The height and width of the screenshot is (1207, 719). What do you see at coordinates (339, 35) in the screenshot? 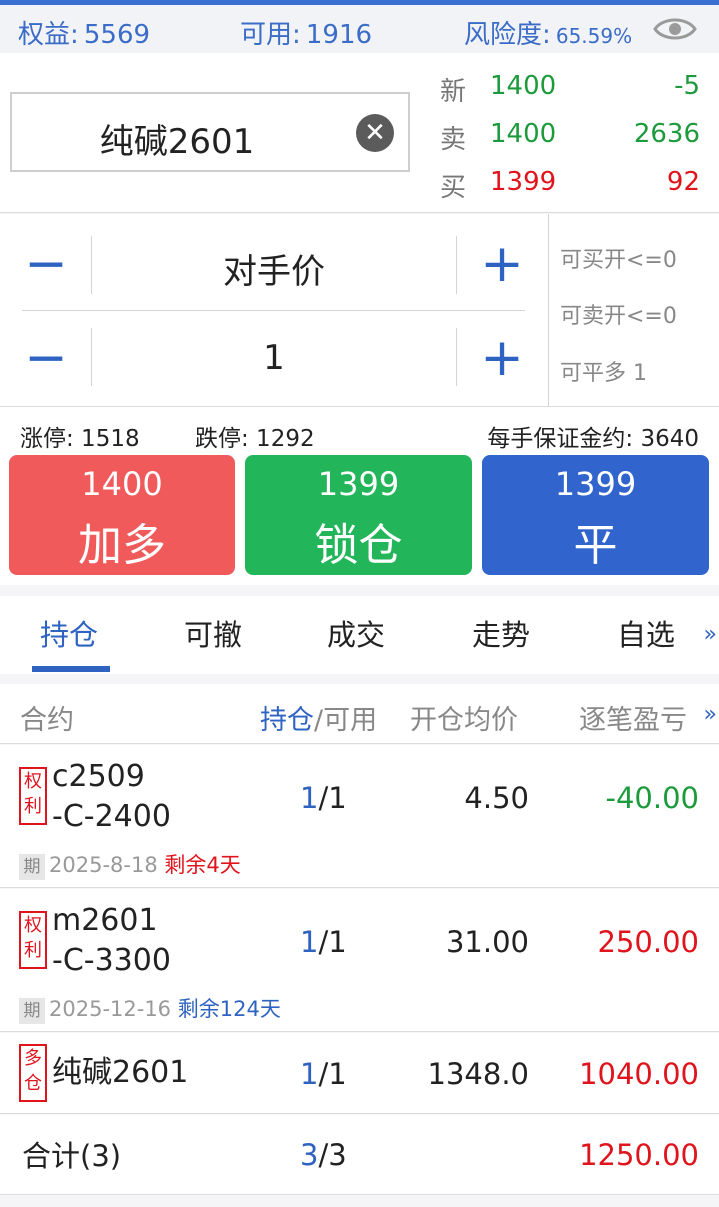
I see `available-value: 1916` at bounding box center [339, 35].